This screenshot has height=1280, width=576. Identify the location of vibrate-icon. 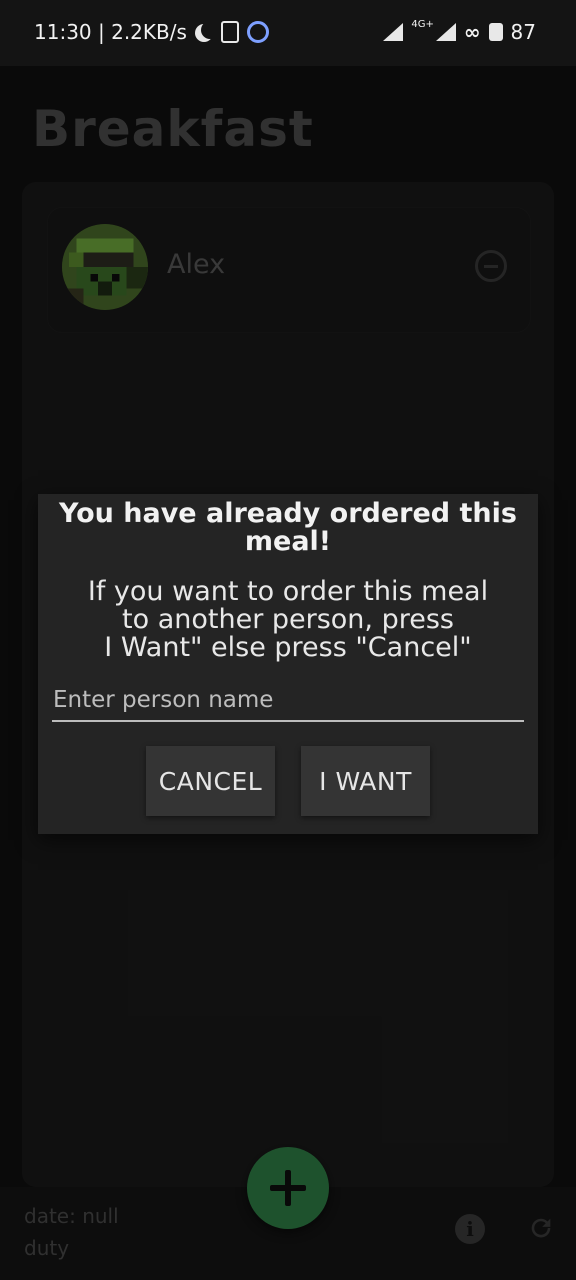
(229, 32).